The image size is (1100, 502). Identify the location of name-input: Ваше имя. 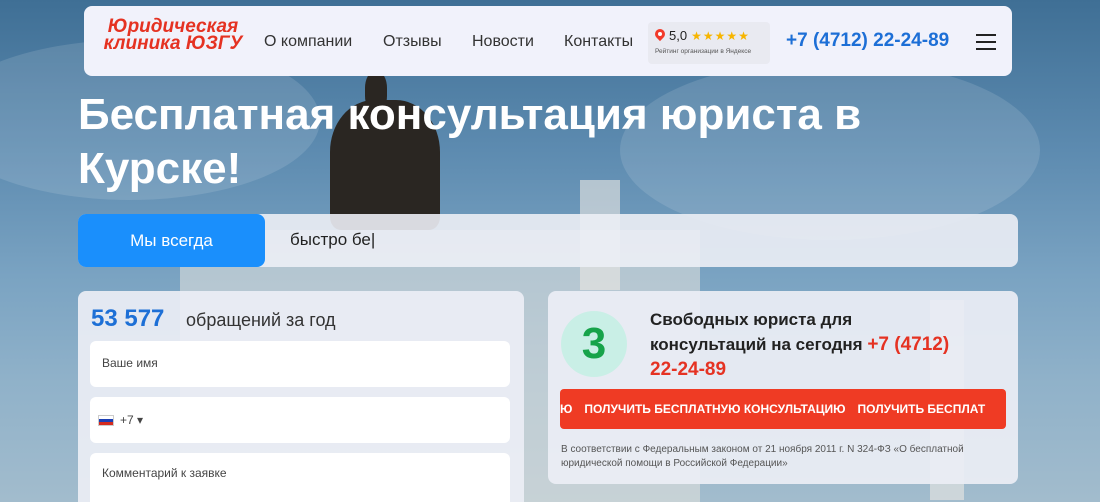
(300, 364).